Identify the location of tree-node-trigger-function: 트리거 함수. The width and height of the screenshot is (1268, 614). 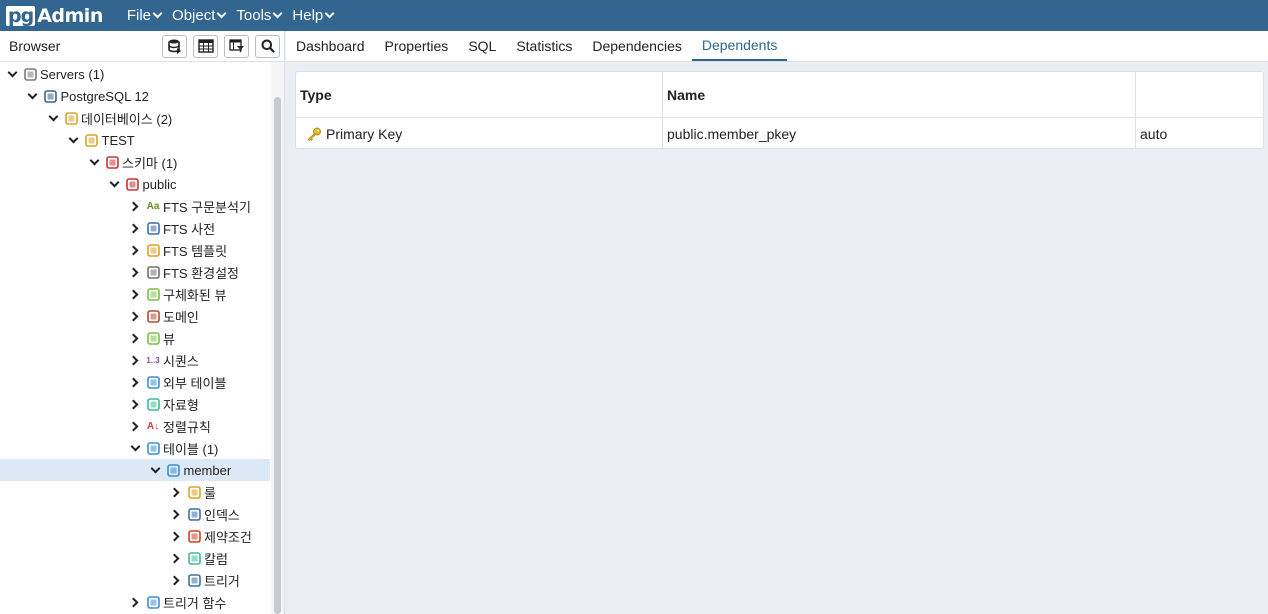
(200, 602).